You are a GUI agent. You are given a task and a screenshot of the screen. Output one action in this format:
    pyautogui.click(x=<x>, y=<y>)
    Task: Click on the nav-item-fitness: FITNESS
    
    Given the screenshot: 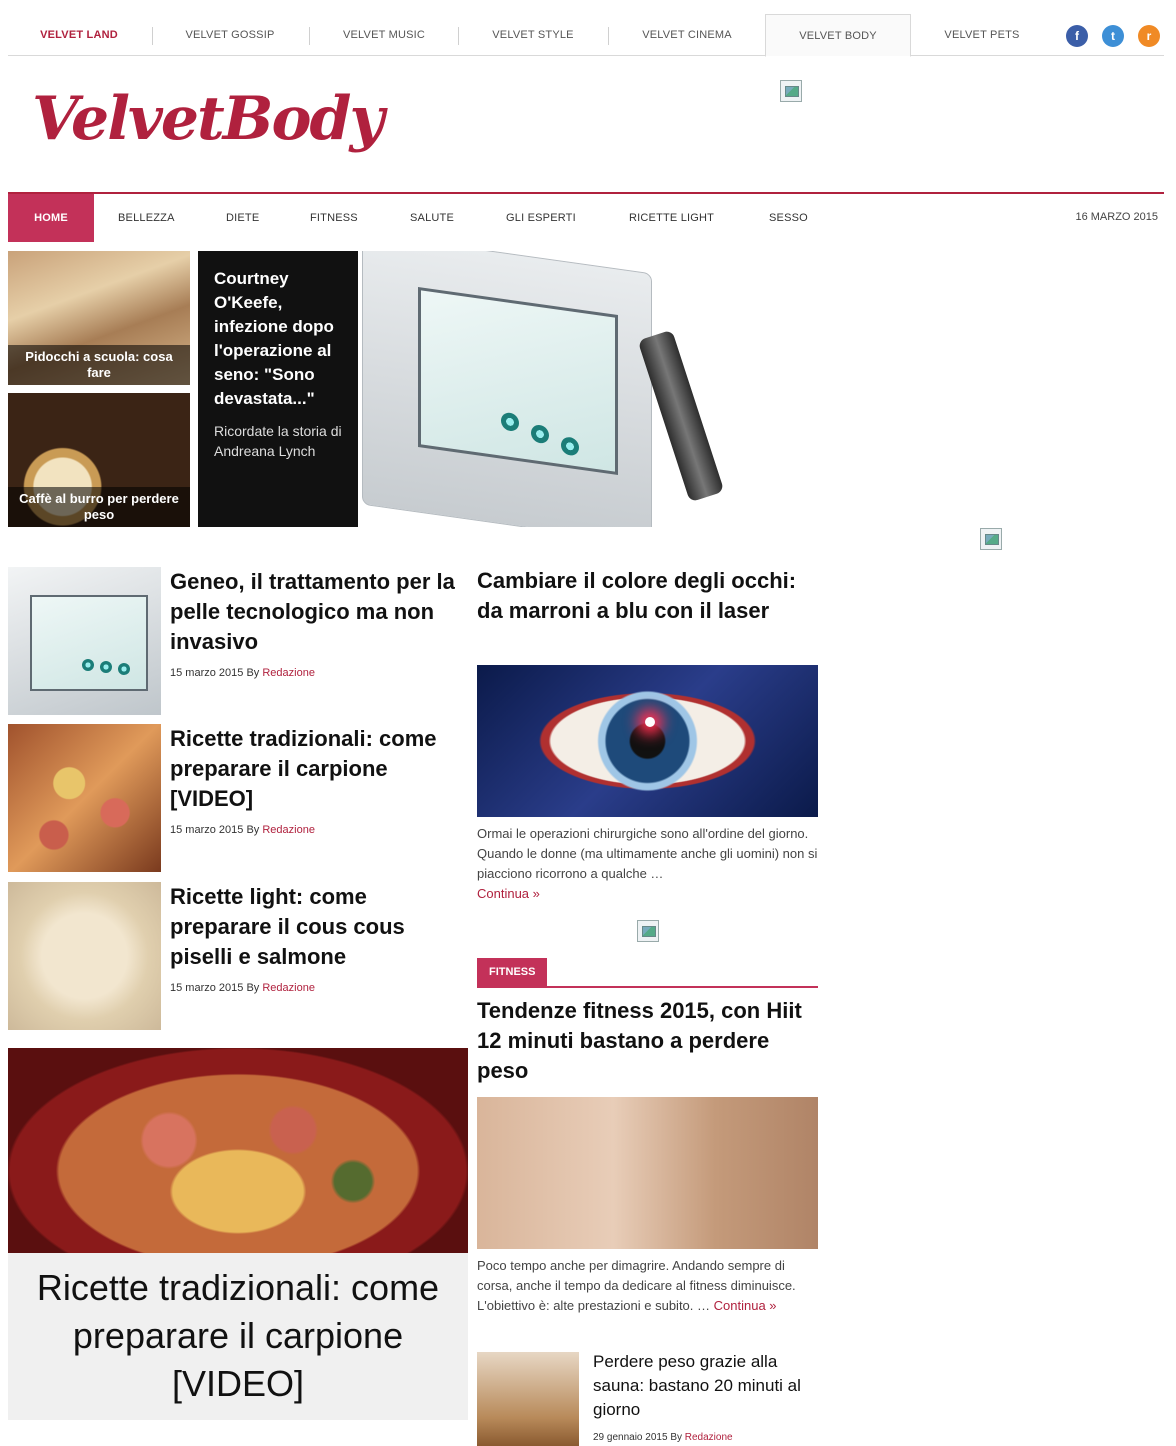 What is the action you would take?
    pyautogui.click(x=334, y=218)
    